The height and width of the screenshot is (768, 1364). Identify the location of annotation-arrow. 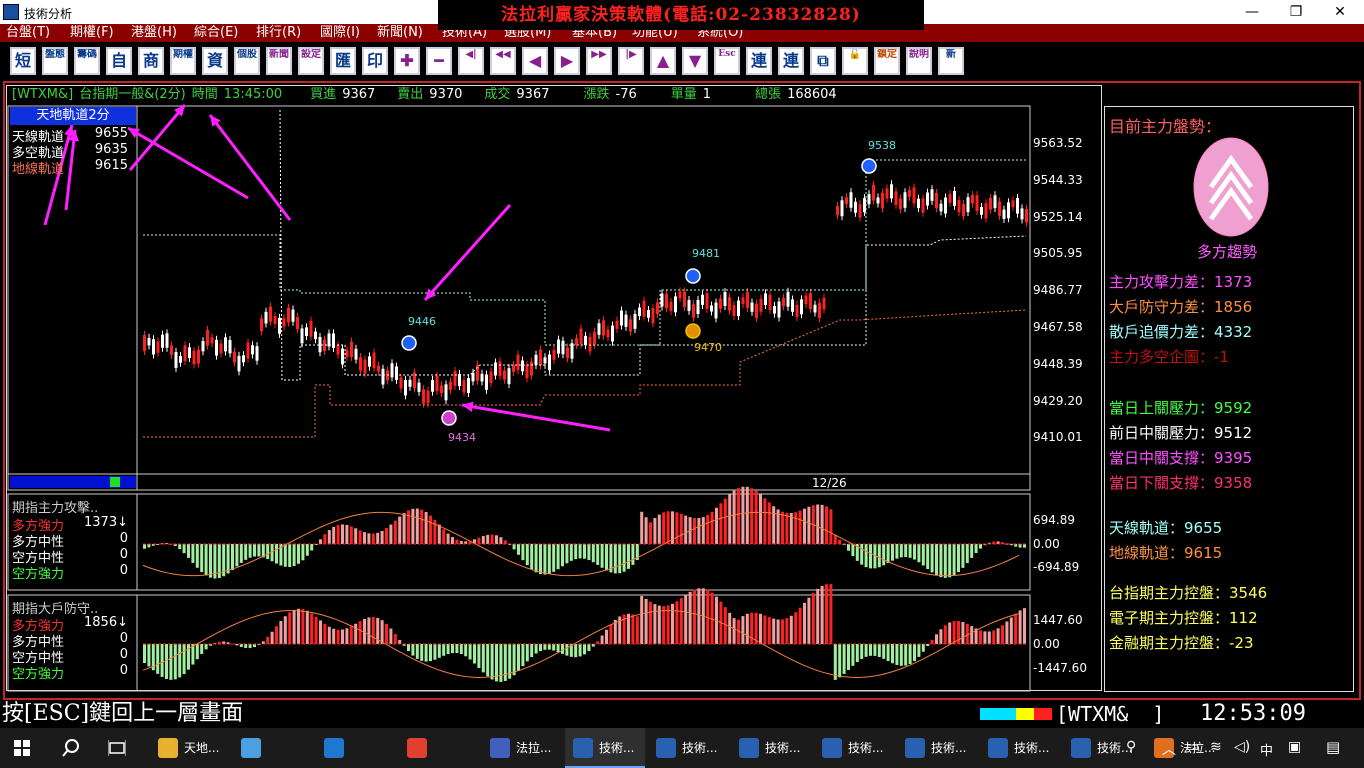
(188, 163).